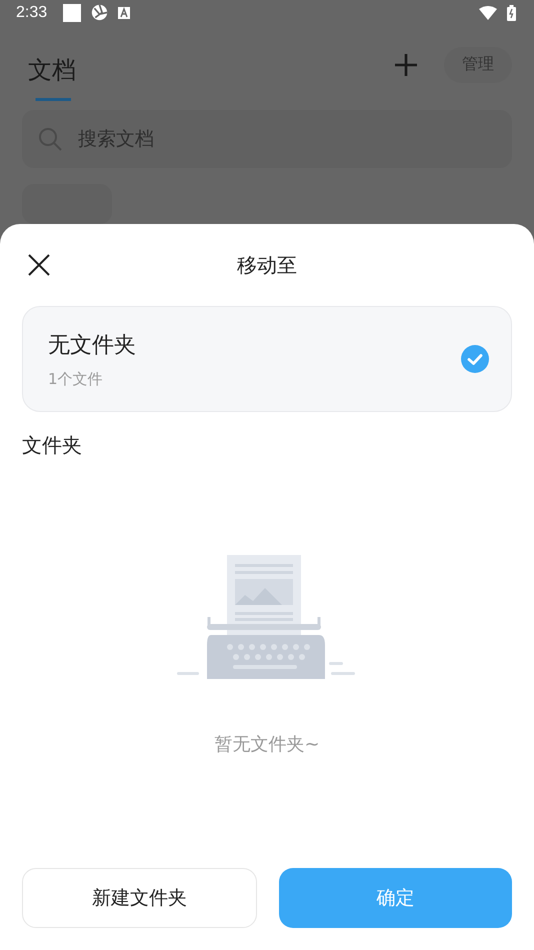 This screenshot has height=950, width=534. What do you see at coordinates (406, 64) in the screenshot?
I see `add-icon` at bounding box center [406, 64].